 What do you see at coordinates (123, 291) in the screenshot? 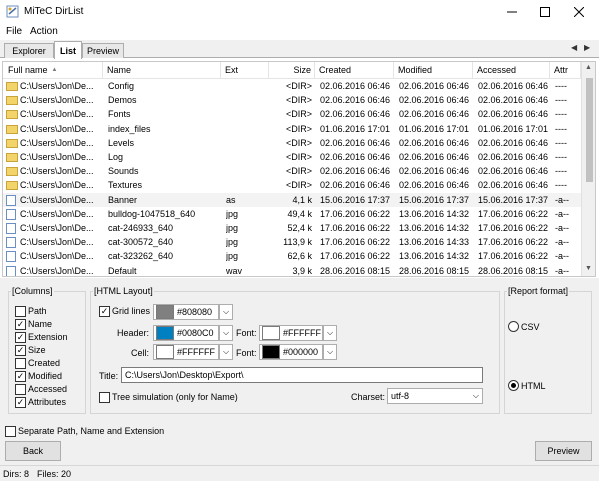
I see `html-layout-group-title: [HTML Layout]` at bounding box center [123, 291].